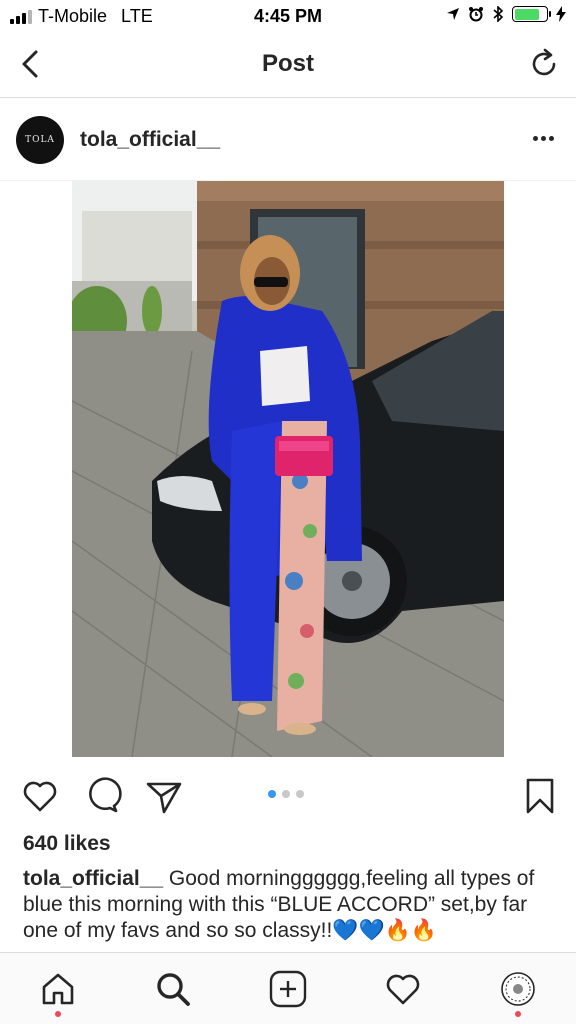  I want to click on caption-username: tola_official__, so click(93, 878).